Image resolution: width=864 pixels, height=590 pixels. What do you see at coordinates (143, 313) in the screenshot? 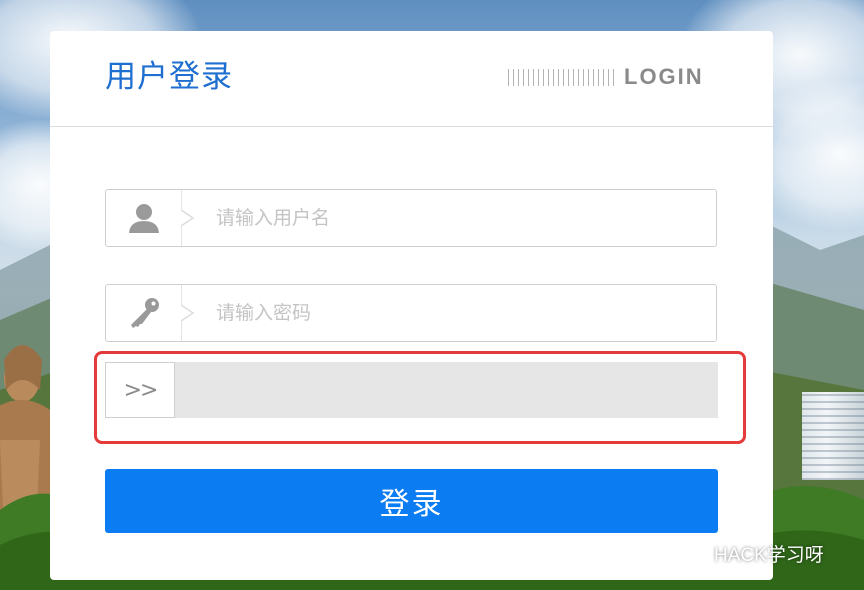
I see `key-icon` at bounding box center [143, 313].